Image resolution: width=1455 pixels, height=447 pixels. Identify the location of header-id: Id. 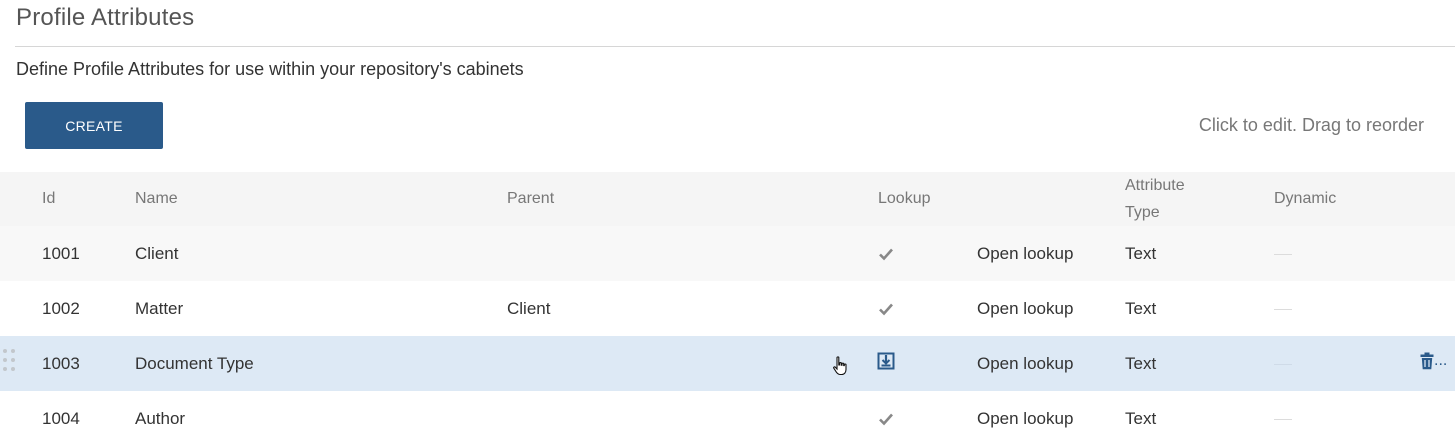
(48, 199).